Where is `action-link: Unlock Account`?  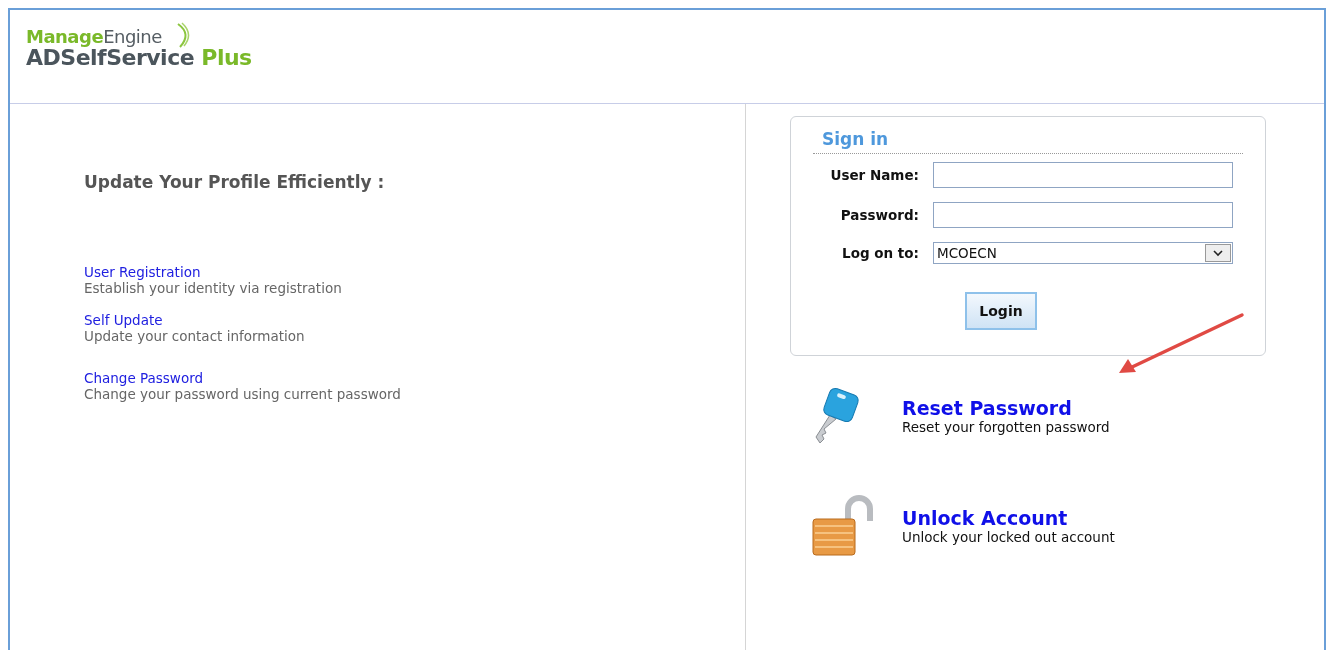 action-link: Unlock Account is located at coordinates (985, 518).